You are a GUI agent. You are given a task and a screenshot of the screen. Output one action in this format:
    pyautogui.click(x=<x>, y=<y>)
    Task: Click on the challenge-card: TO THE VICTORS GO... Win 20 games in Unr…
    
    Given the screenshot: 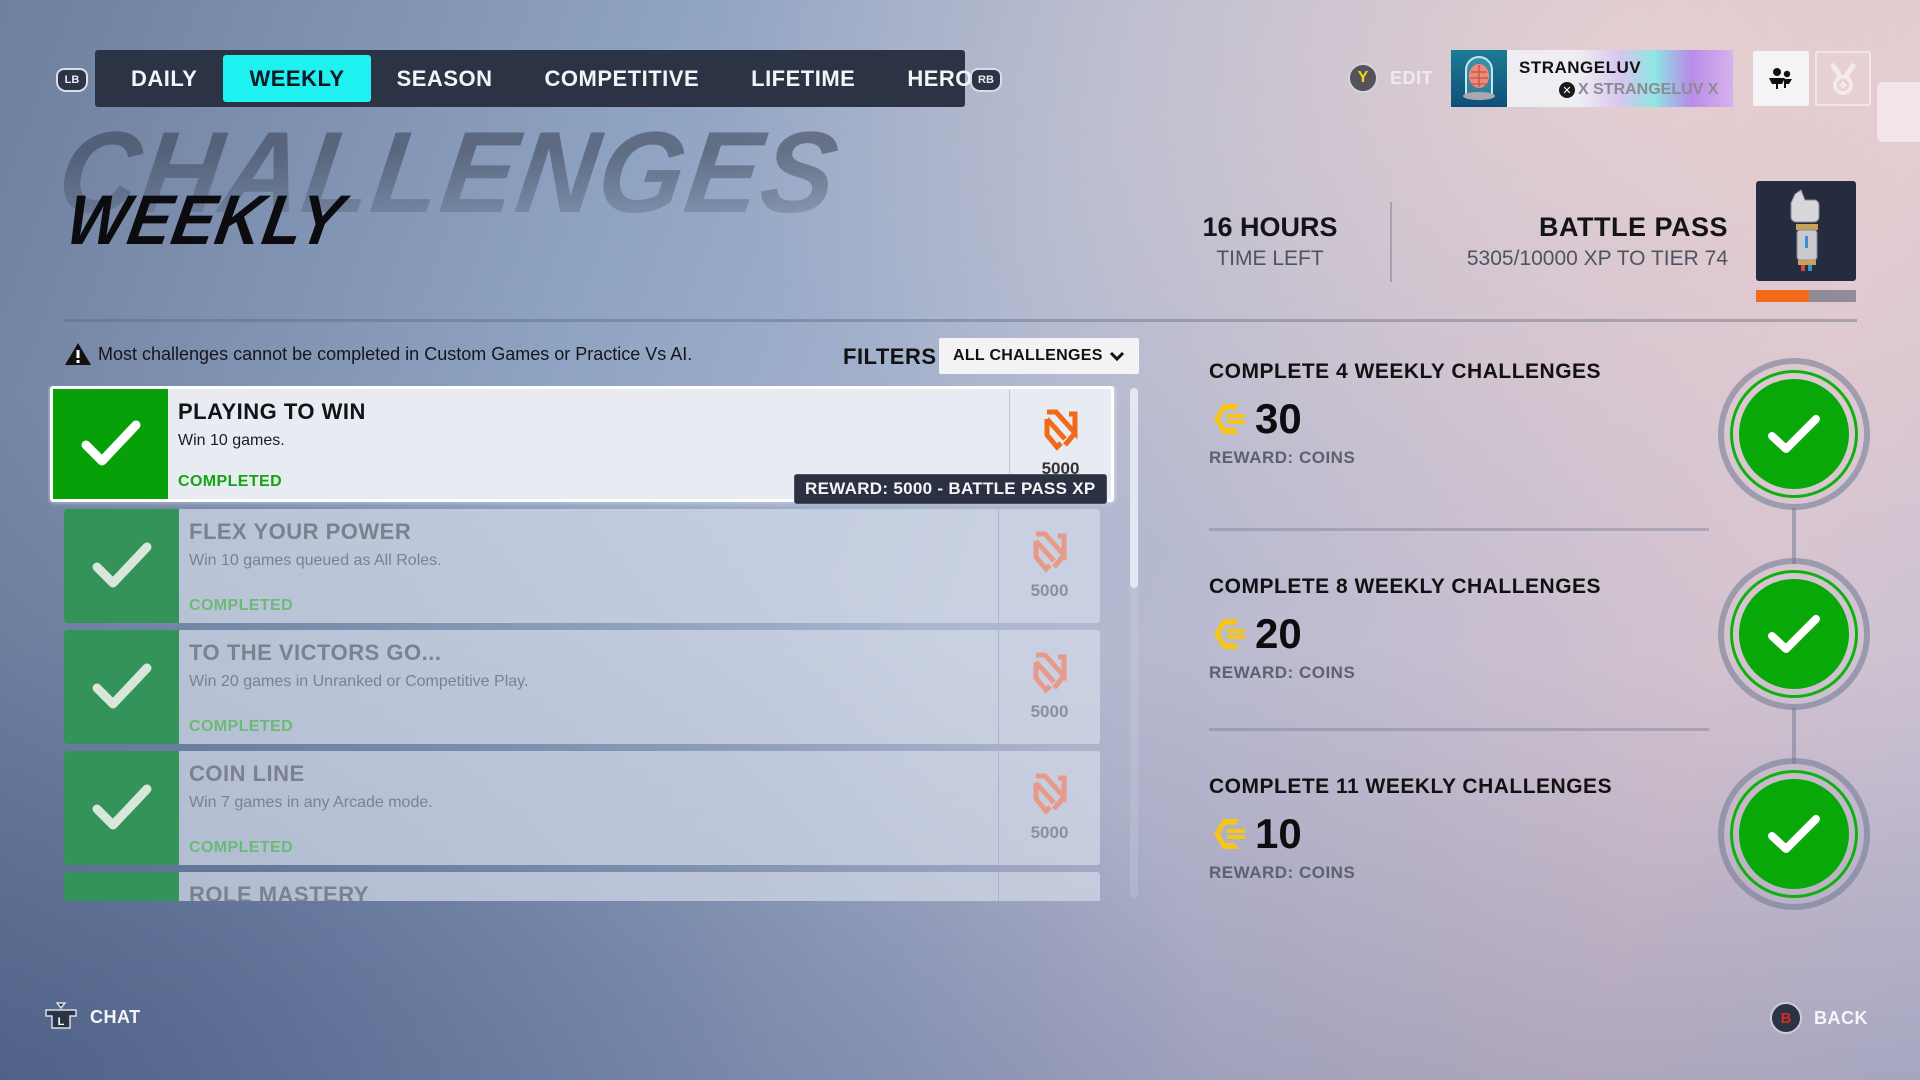 What is the action you would take?
    pyautogui.click(x=582, y=687)
    